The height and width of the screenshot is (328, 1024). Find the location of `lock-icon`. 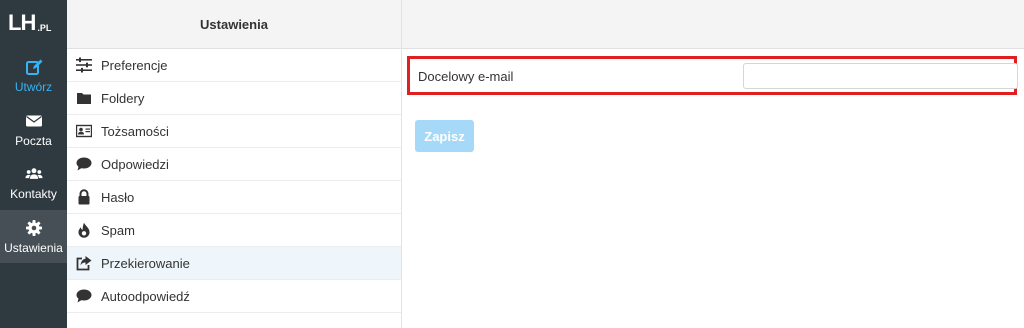

lock-icon is located at coordinates (84, 197).